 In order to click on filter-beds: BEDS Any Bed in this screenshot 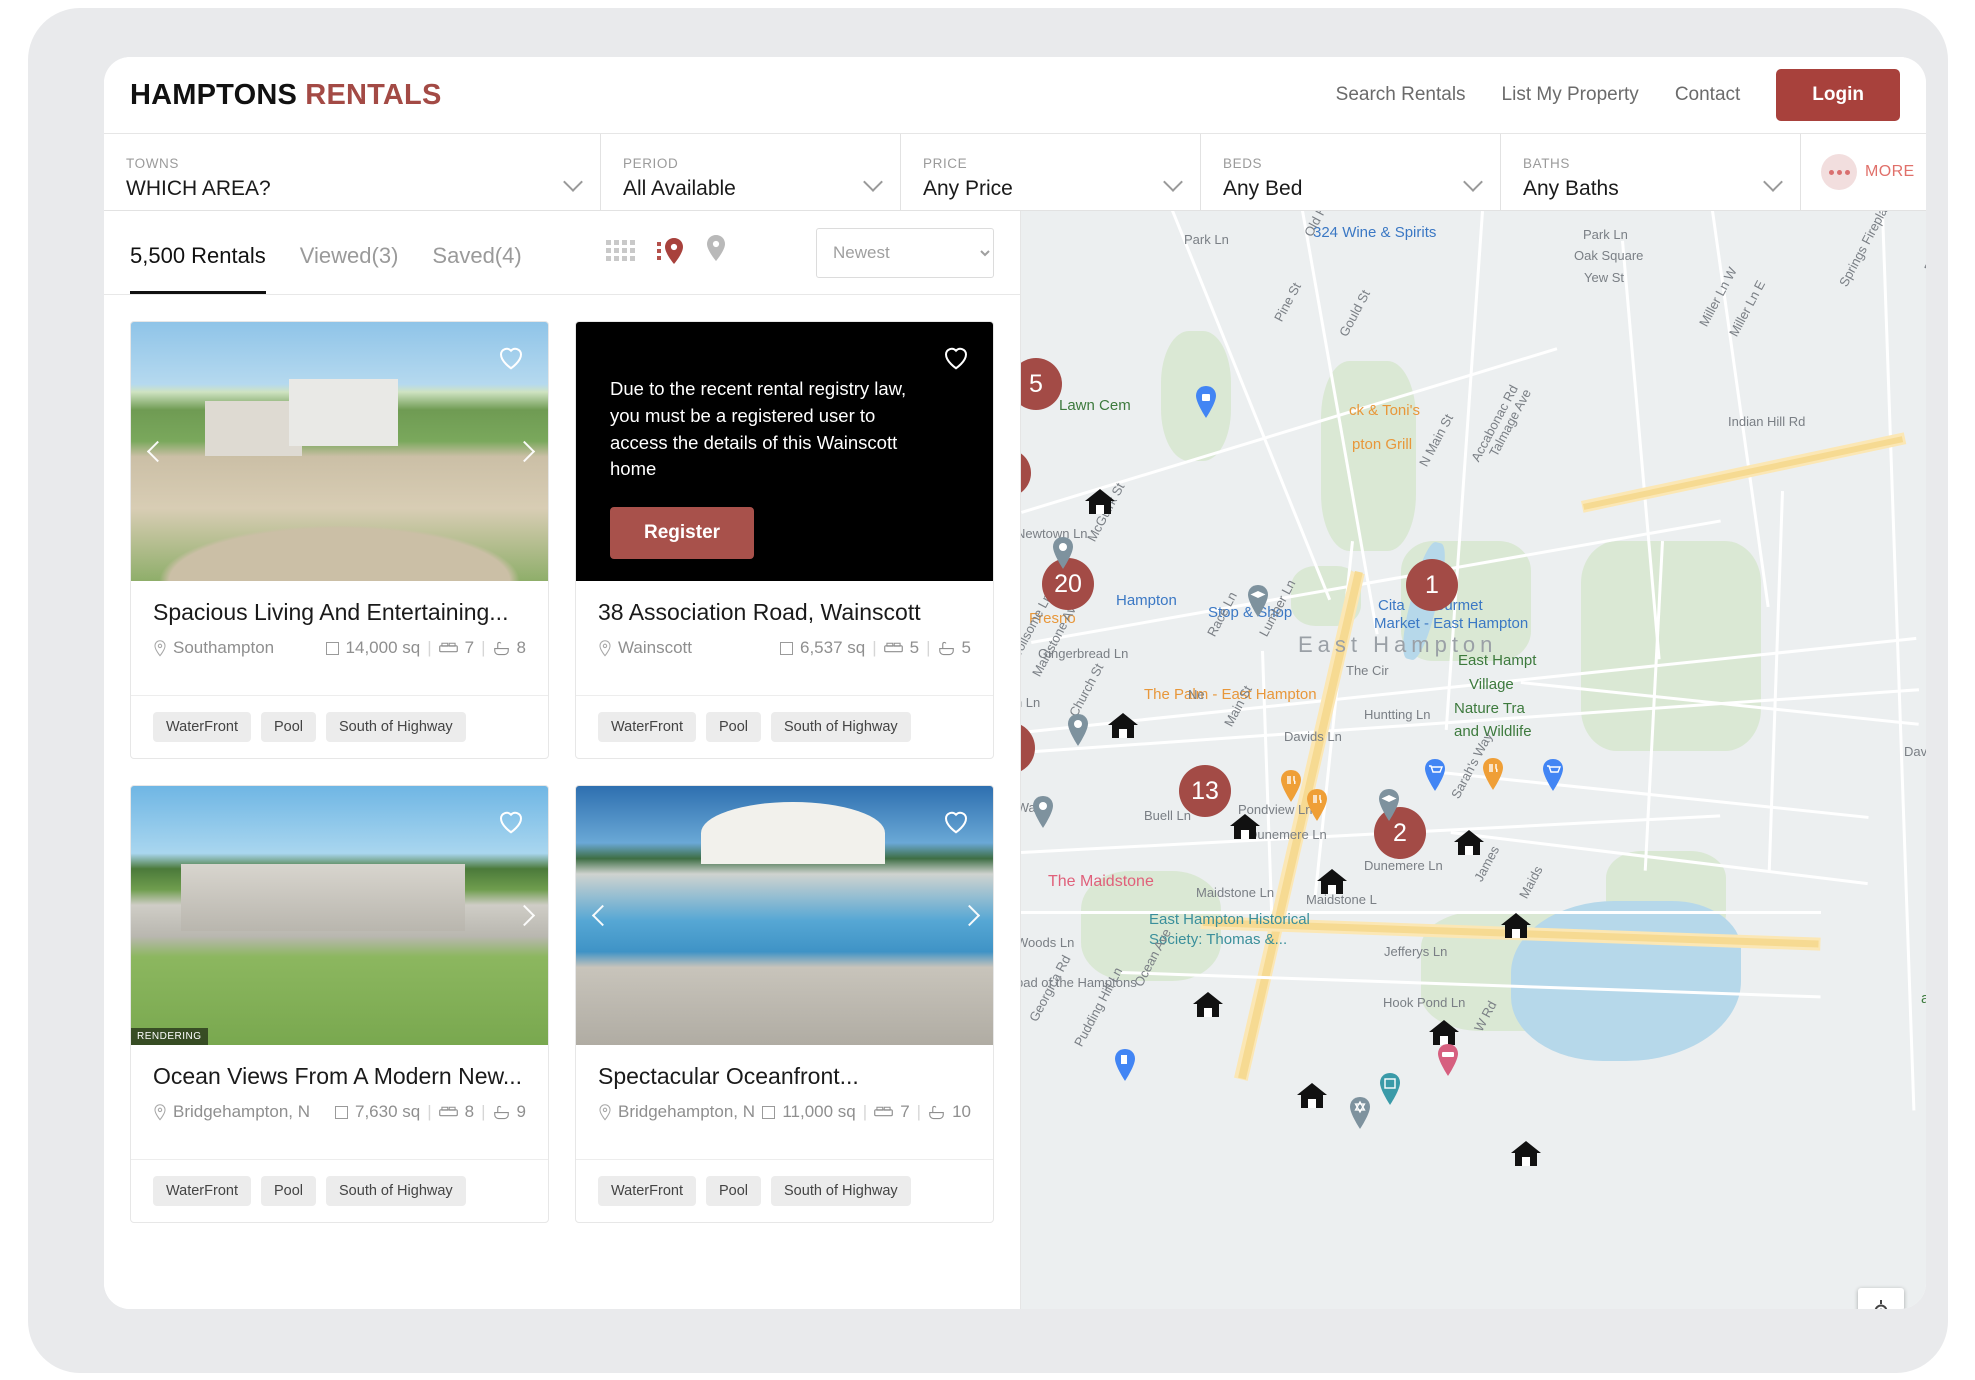, I will do `click(1351, 172)`.